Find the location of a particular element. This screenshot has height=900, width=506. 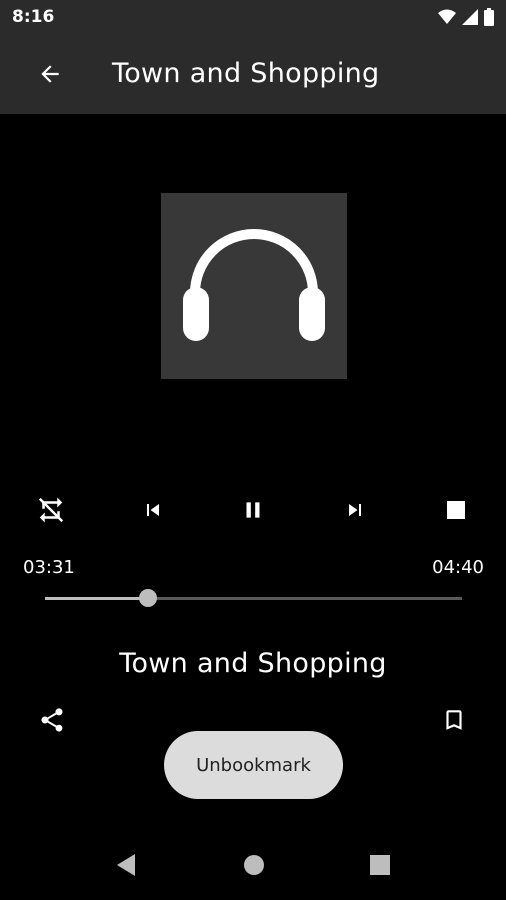

nav-back-button is located at coordinates (126, 867).